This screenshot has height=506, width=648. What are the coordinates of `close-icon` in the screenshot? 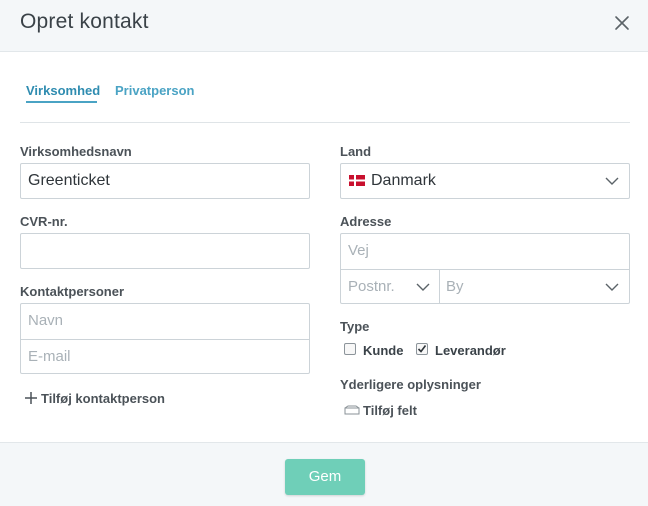 It's located at (622, 23).